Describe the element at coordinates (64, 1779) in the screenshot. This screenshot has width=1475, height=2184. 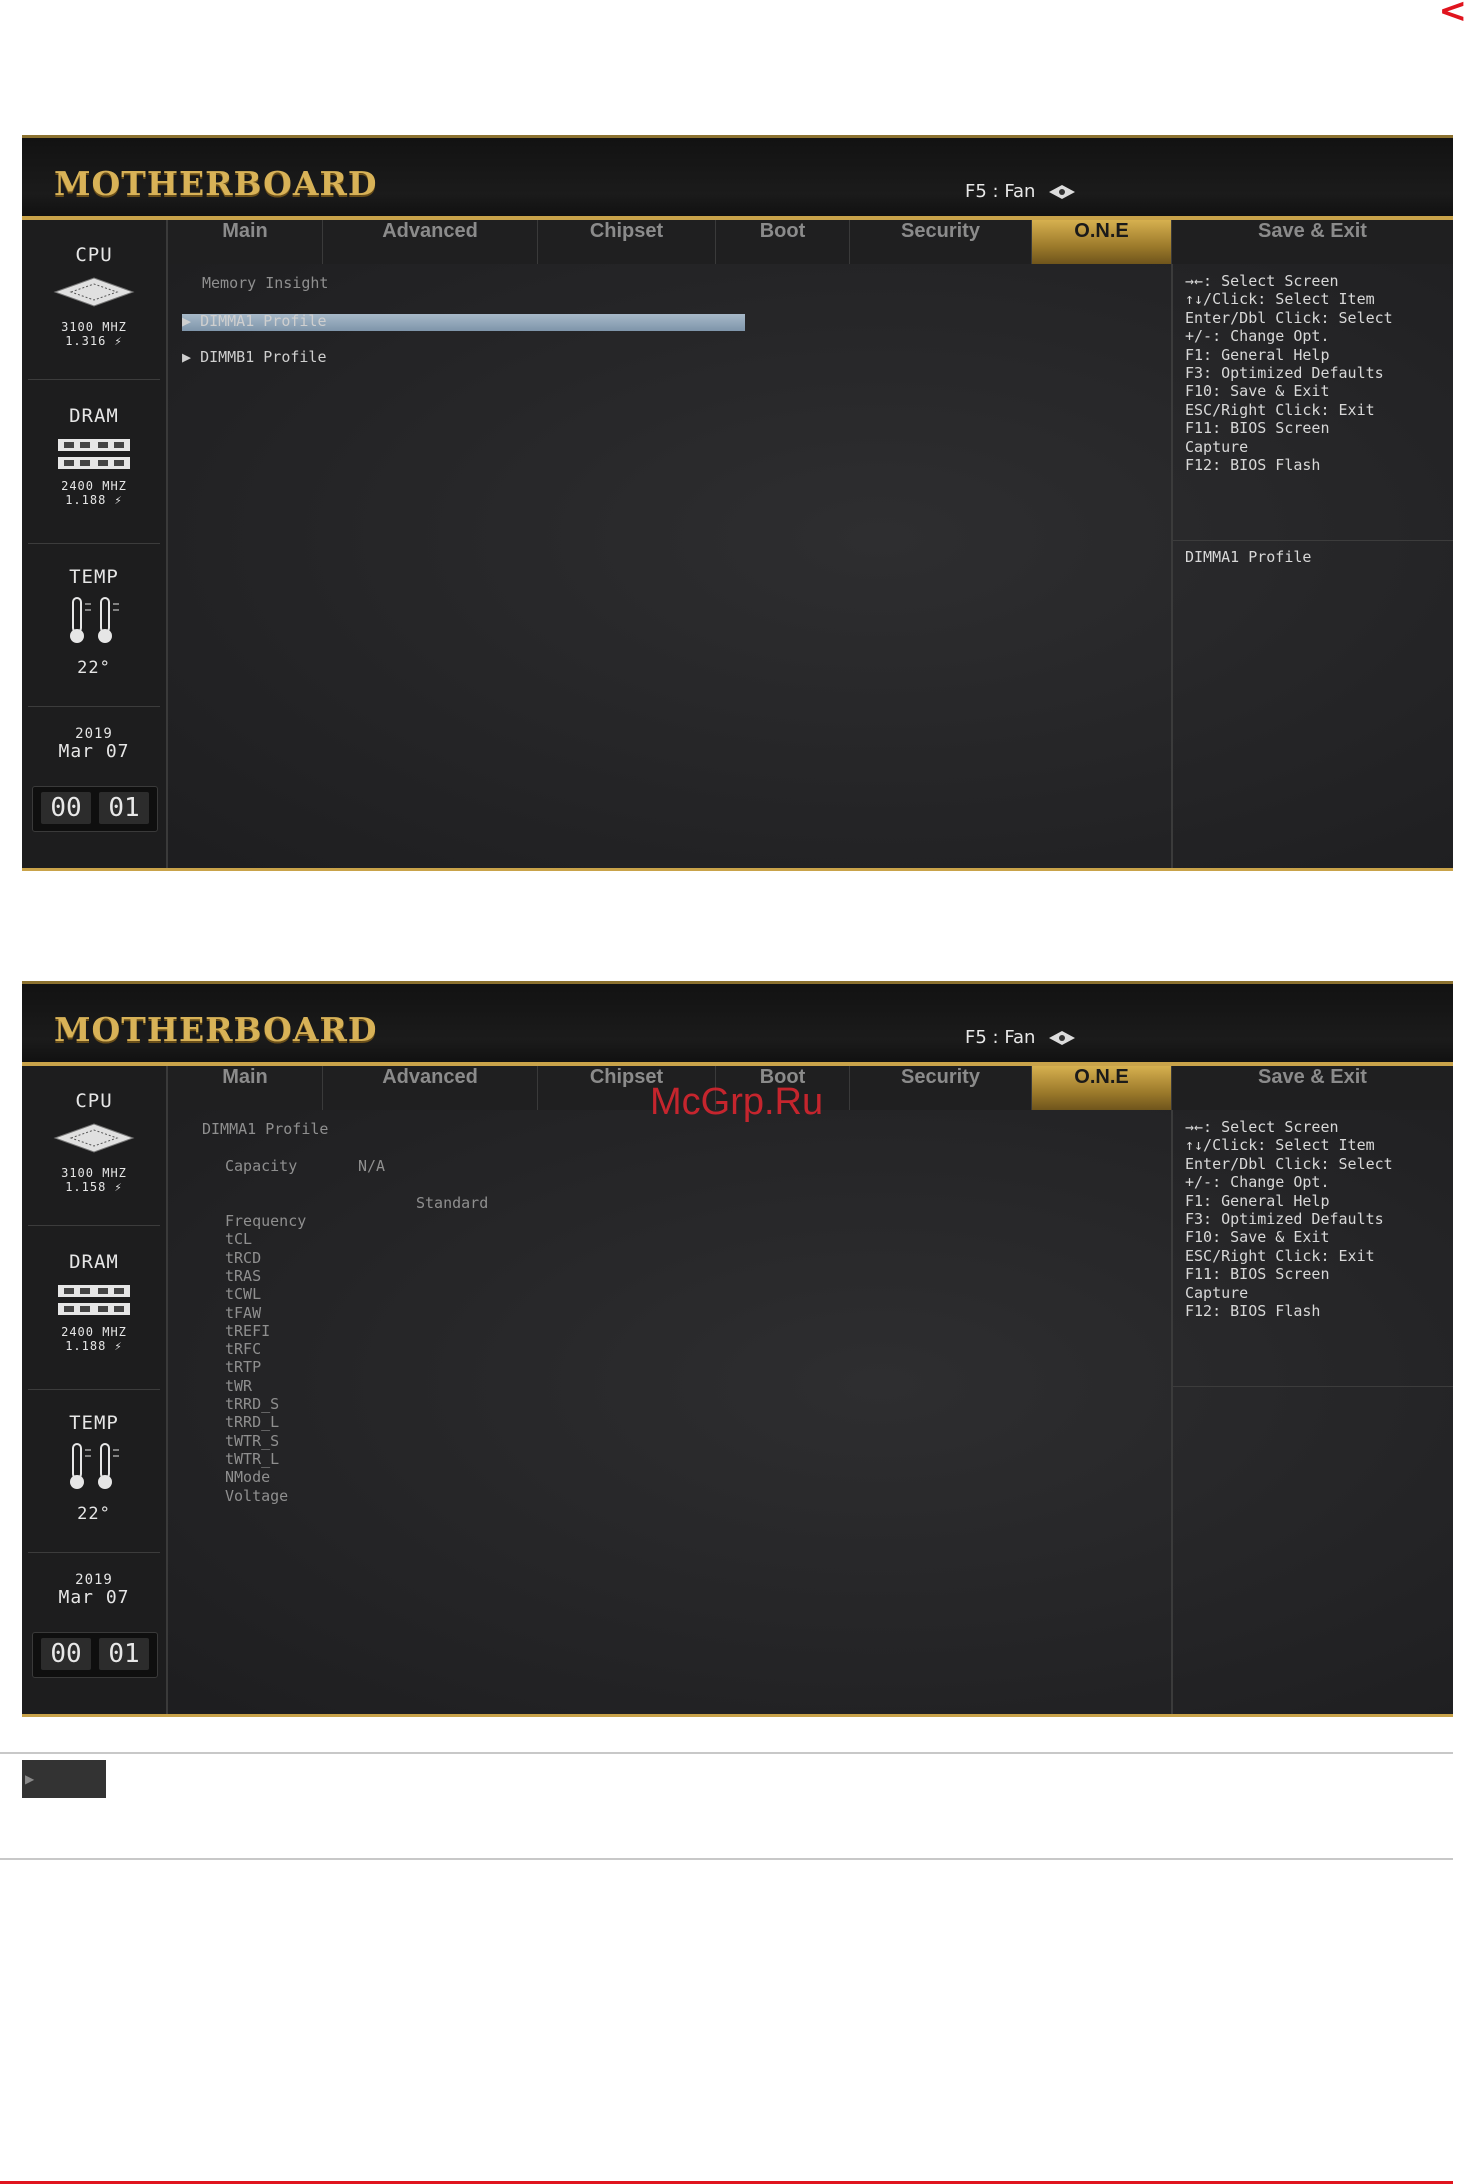
I see `note-tag: ▶` at that location.